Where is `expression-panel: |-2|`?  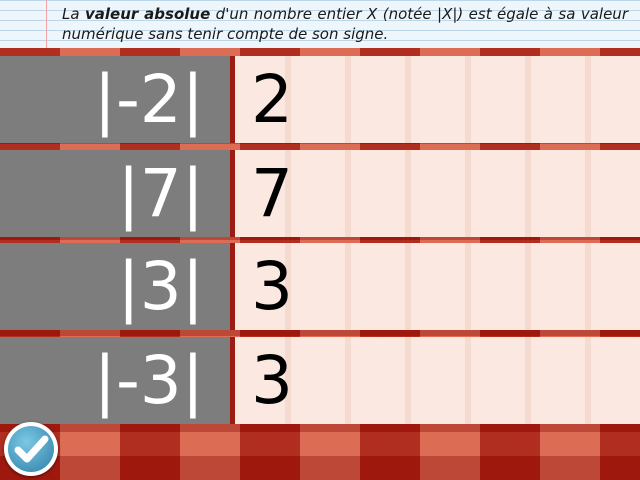 expression-panel: |-2| is located at coordinates (115, 99).